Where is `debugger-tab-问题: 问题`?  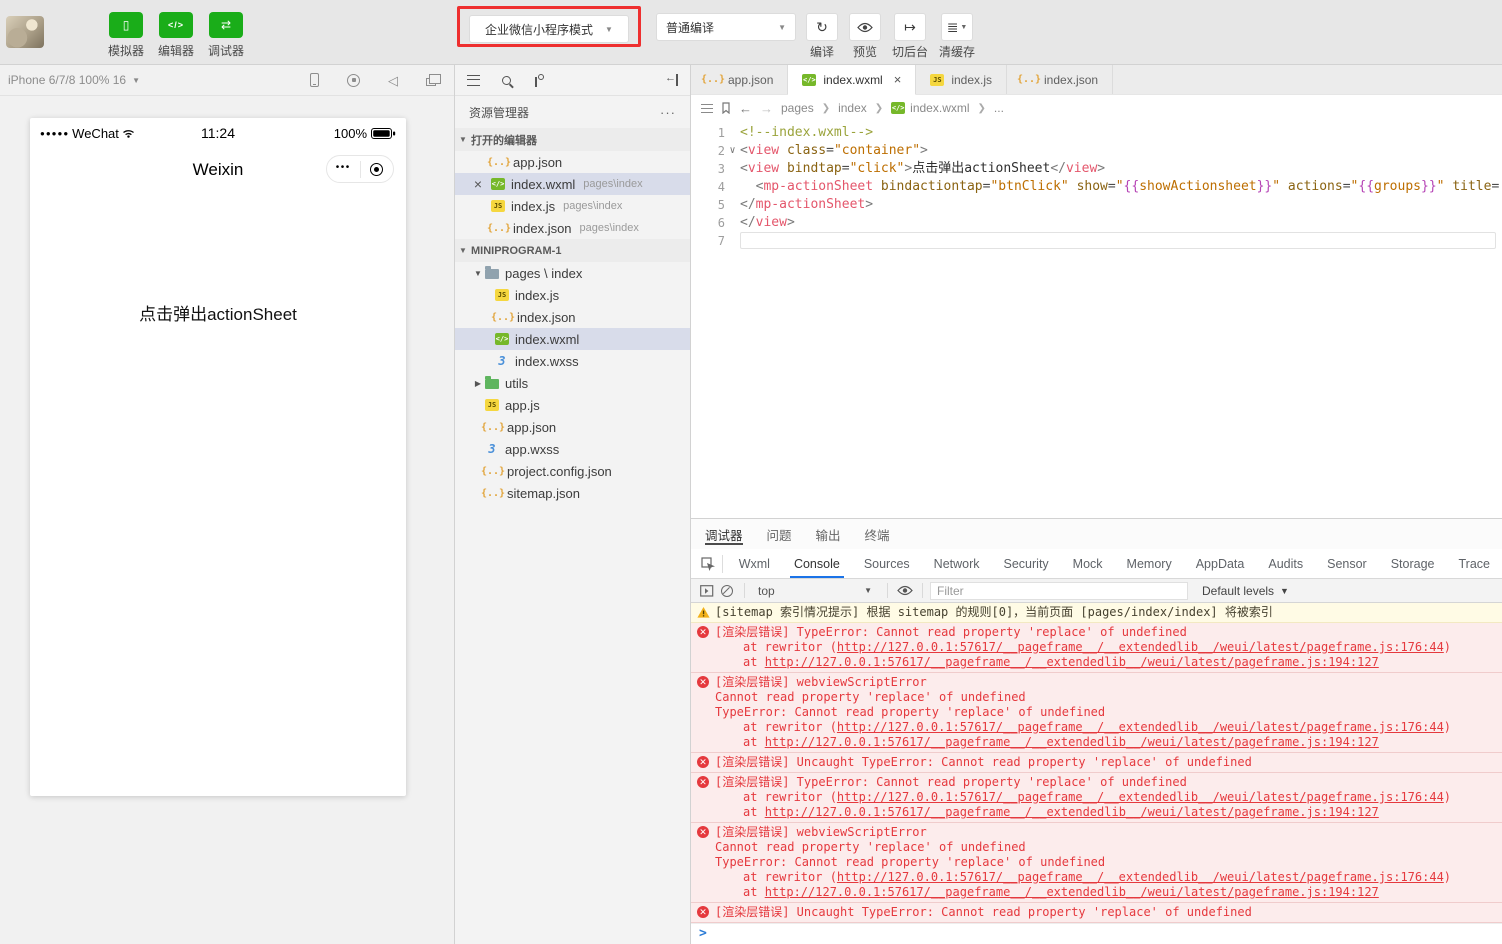 debugger-tab-问题: 问题 is located at coordinates (779, 534).